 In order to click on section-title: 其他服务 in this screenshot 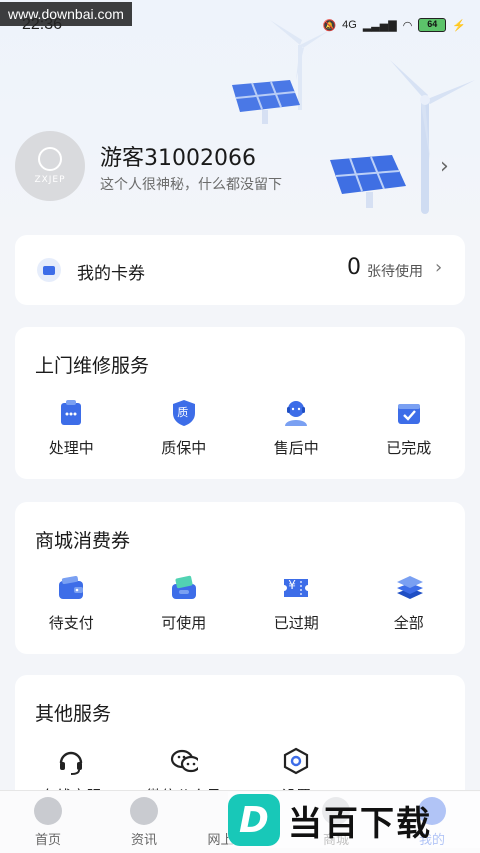, I will do `click(73, 714)`.